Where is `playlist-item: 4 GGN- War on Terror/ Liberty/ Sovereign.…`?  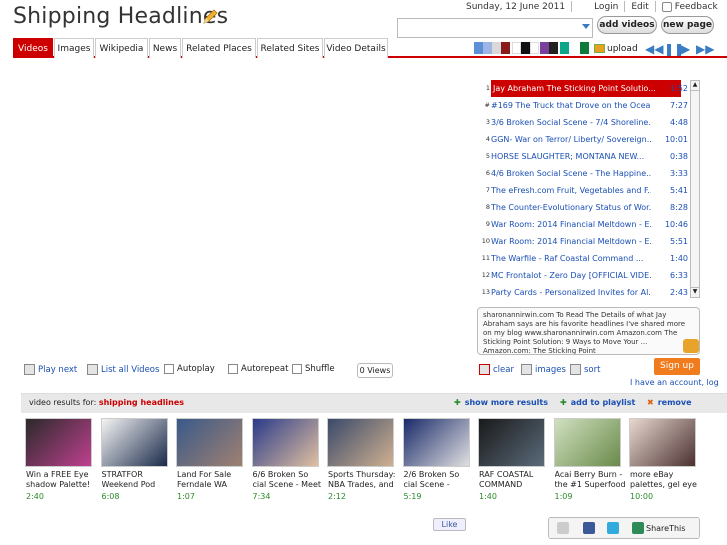
playlist-item: 4 GGN- War on Terror/ Liberty/ Sovereign.… is located at coordinates (582, 139).